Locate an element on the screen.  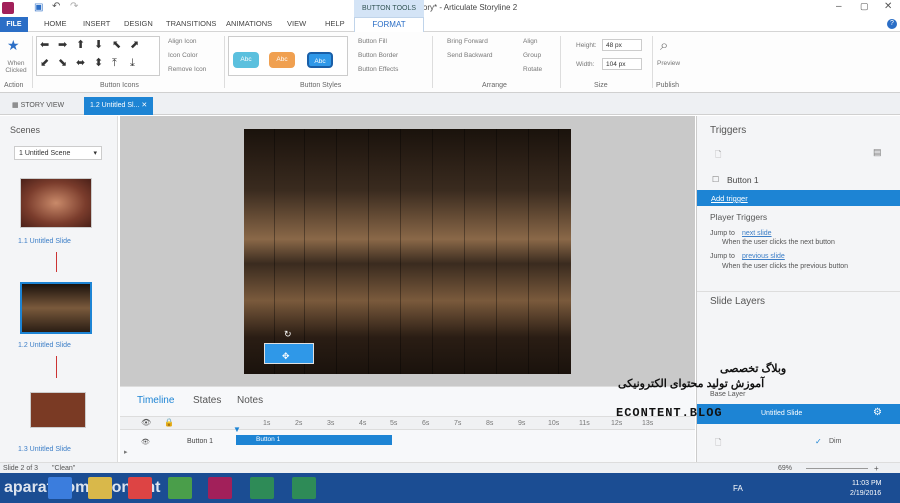
style-blue-button: Abc is located at coordinates (320, 60).